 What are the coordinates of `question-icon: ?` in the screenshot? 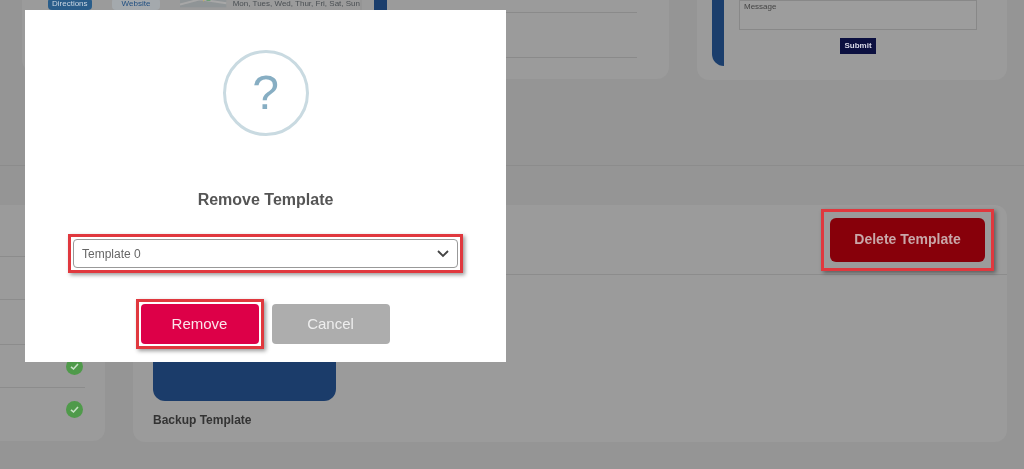 It's located at (265, 93).